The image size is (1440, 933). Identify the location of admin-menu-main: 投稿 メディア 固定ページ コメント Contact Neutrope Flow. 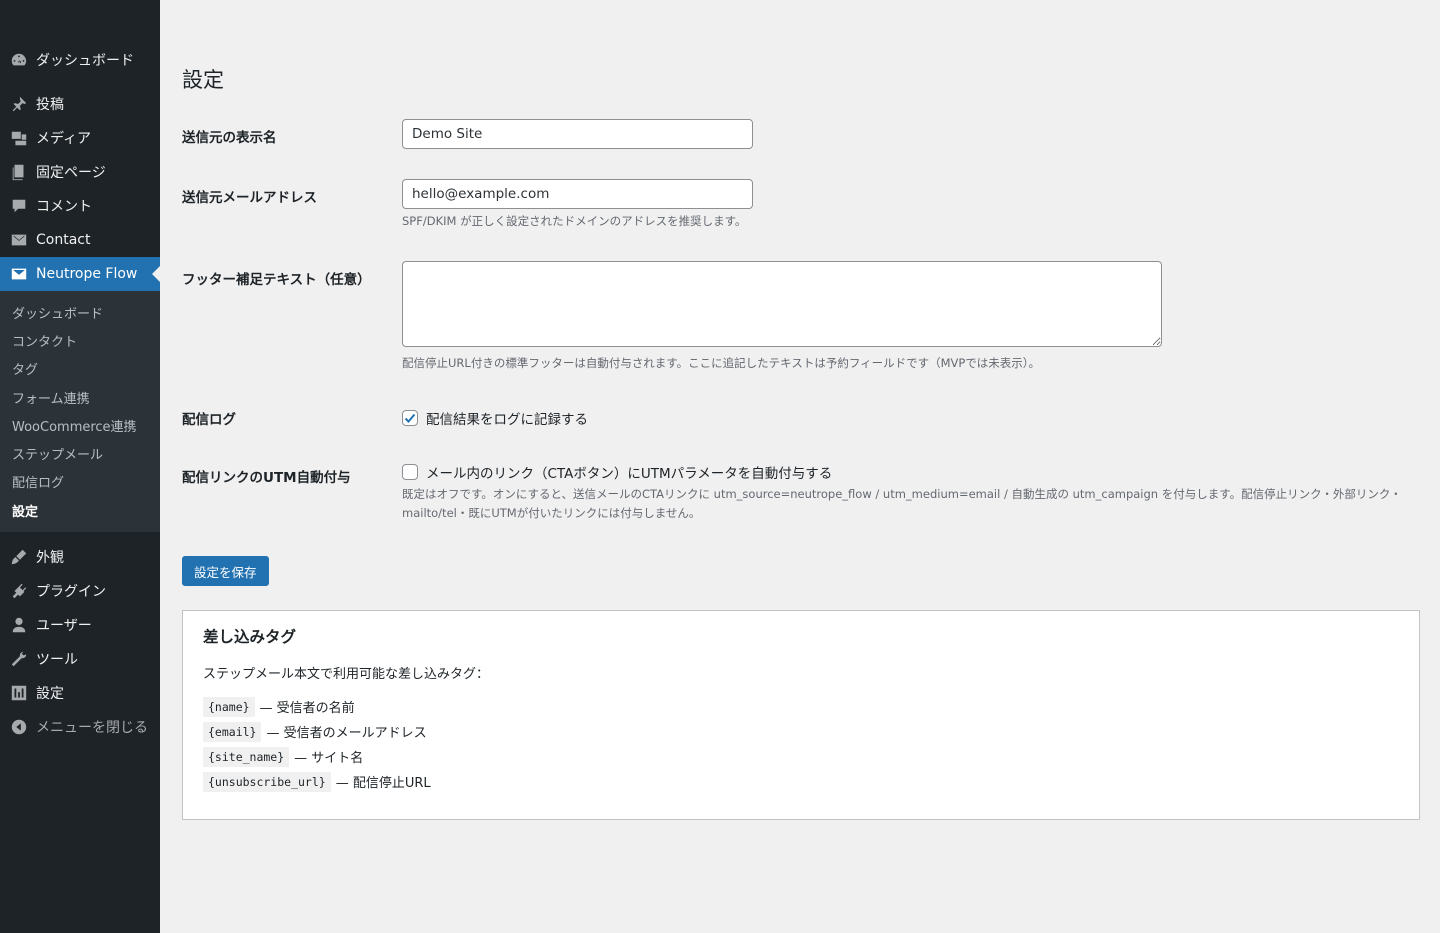
(80, 189).